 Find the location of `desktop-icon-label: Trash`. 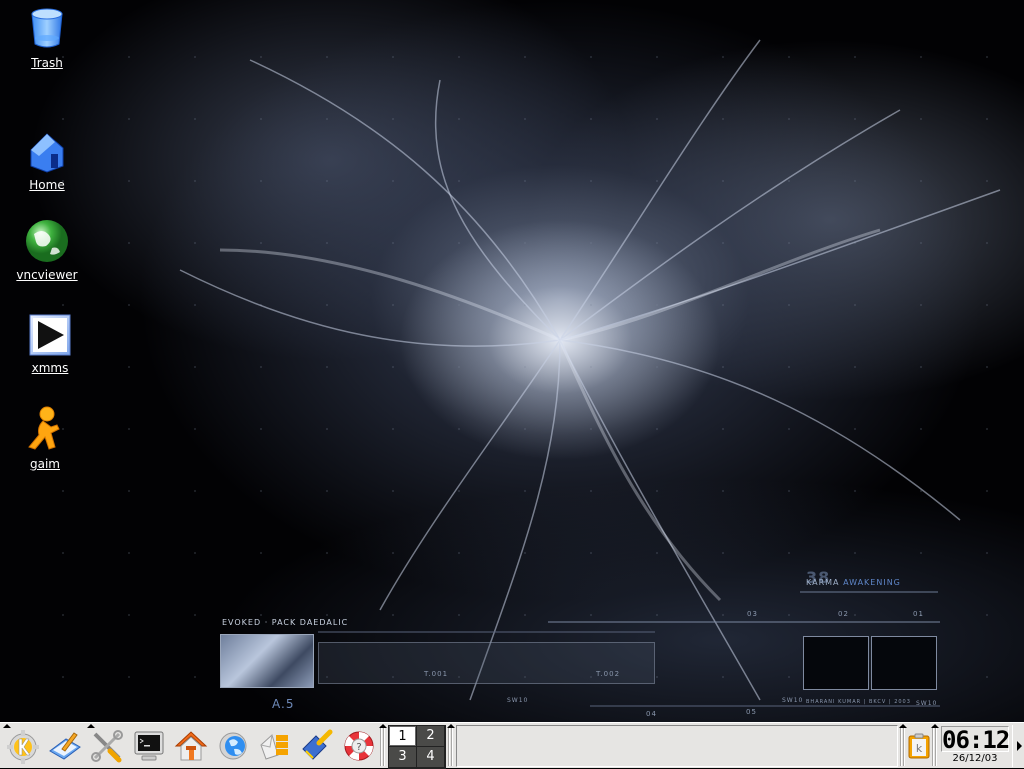

desktop-icon-label: Trash is located at coordinates (47, 63).